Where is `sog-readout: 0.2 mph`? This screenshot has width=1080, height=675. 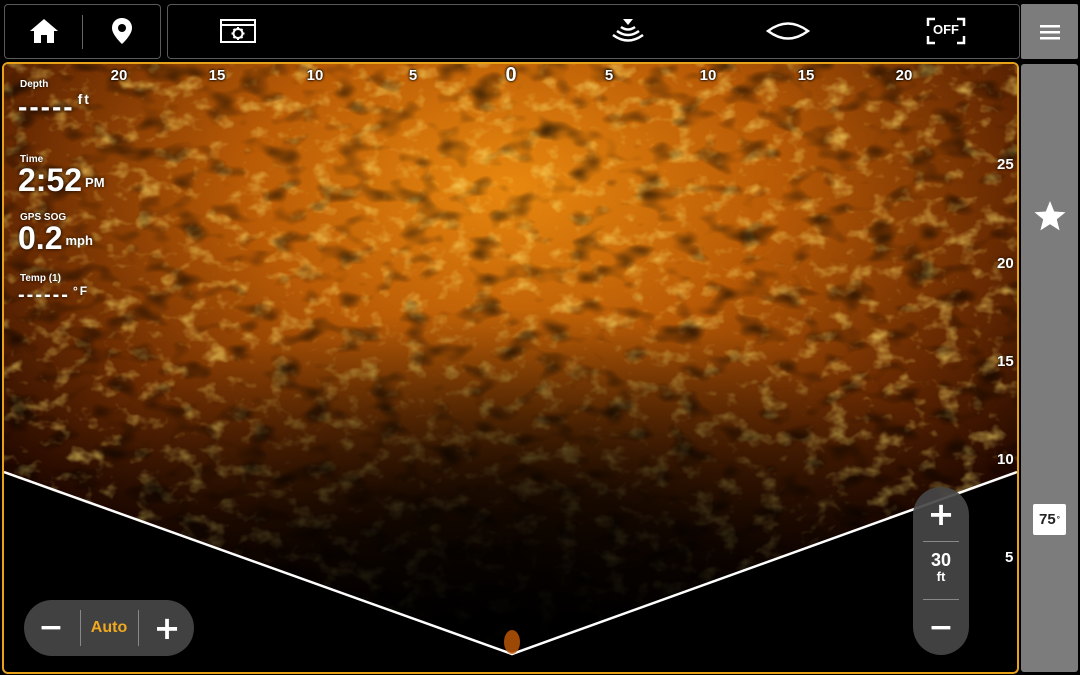 sog-readout: 0.2 mph is located at coordinates (55, 238).